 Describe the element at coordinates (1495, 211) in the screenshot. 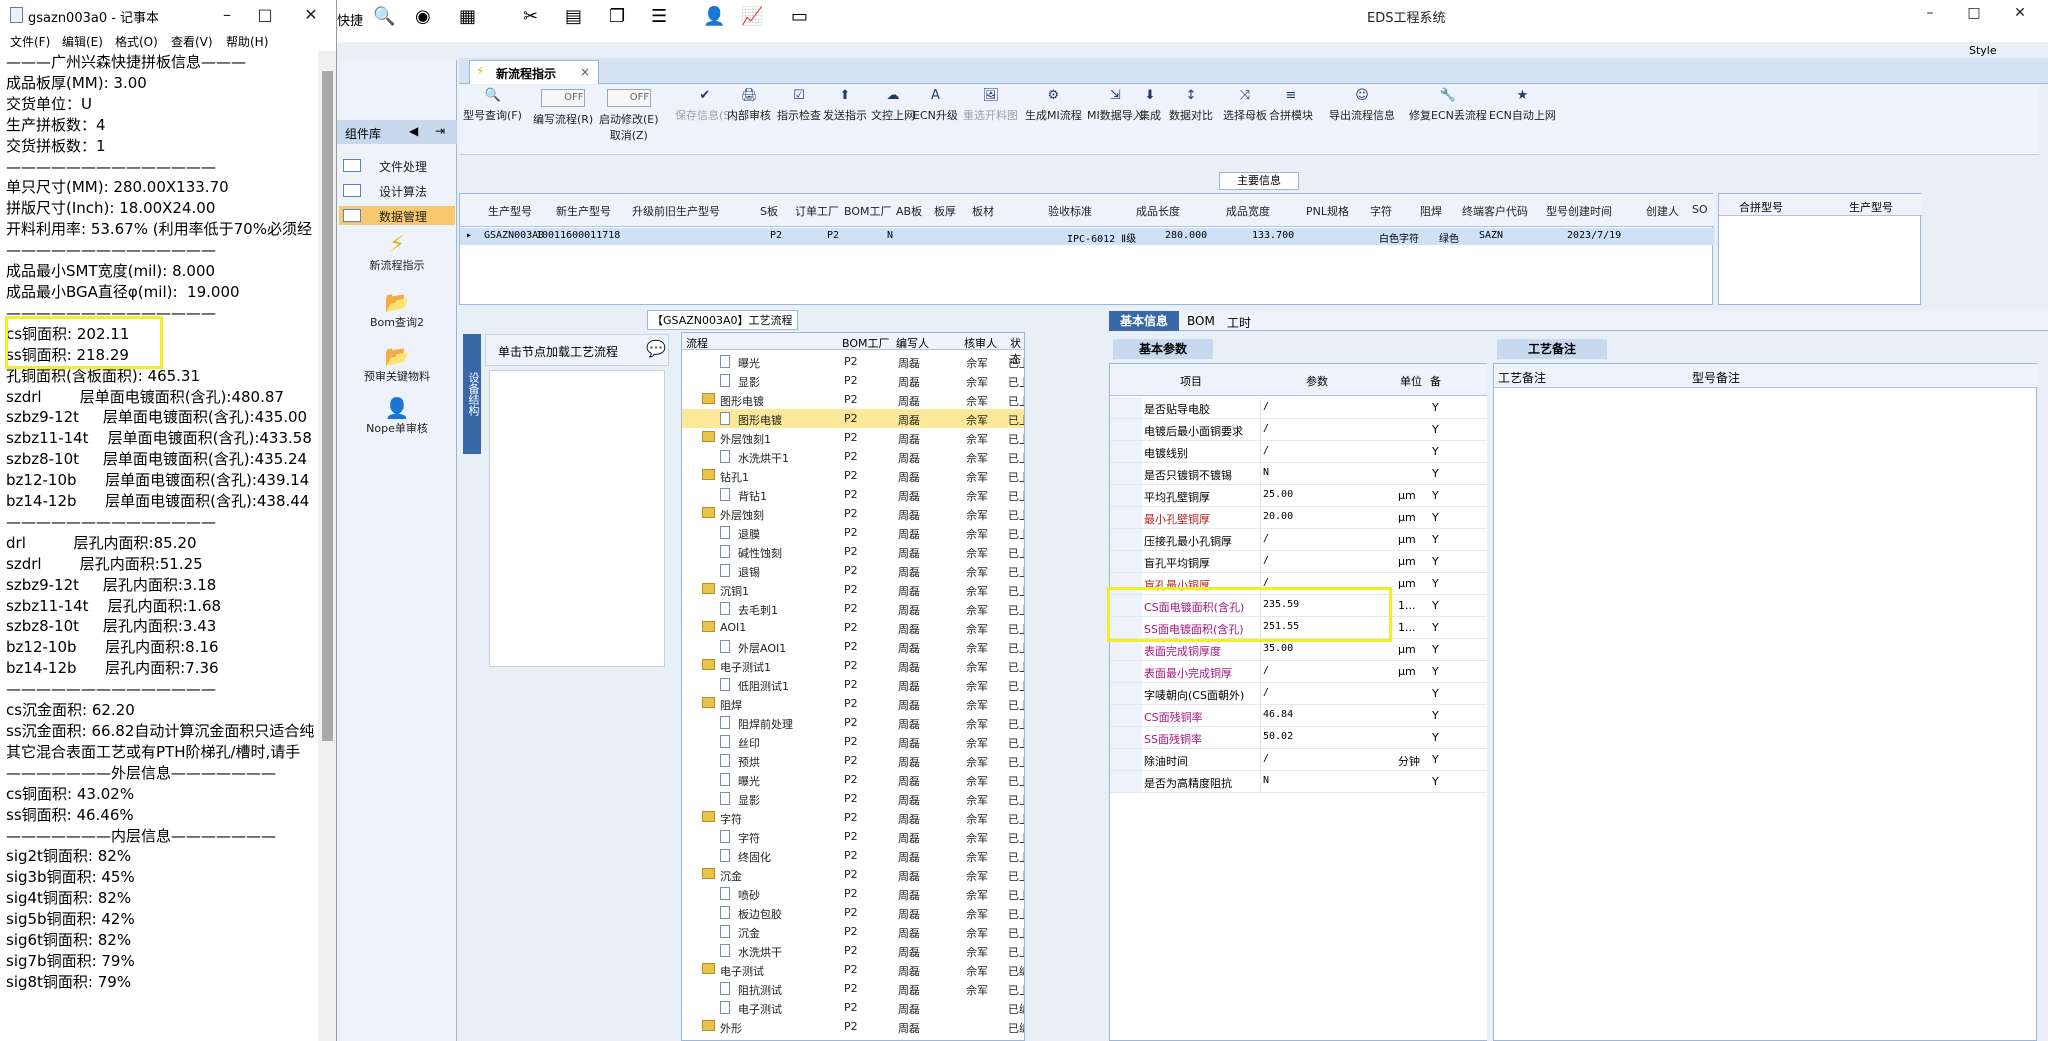

I see `column-header: 终端客户代码` at that location.